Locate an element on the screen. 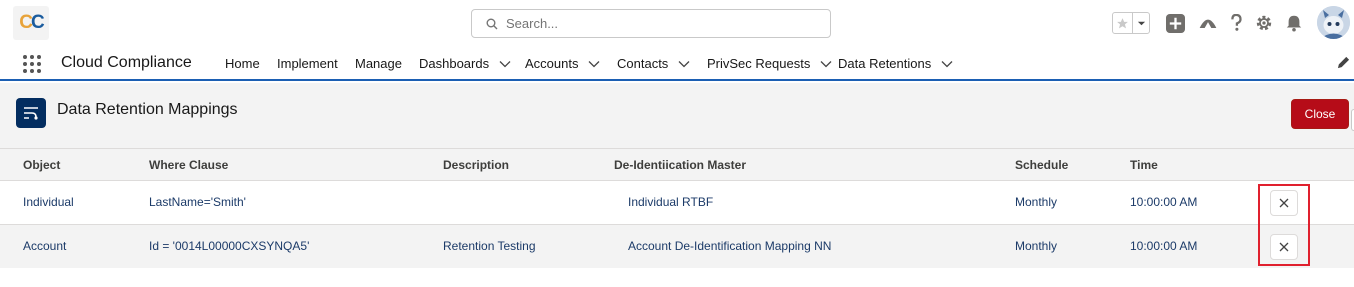 The height and width of the screenshot is (287, 1354). nav-item-privsec-requests: PrivSec Requests is located at coordinates (769, 63).